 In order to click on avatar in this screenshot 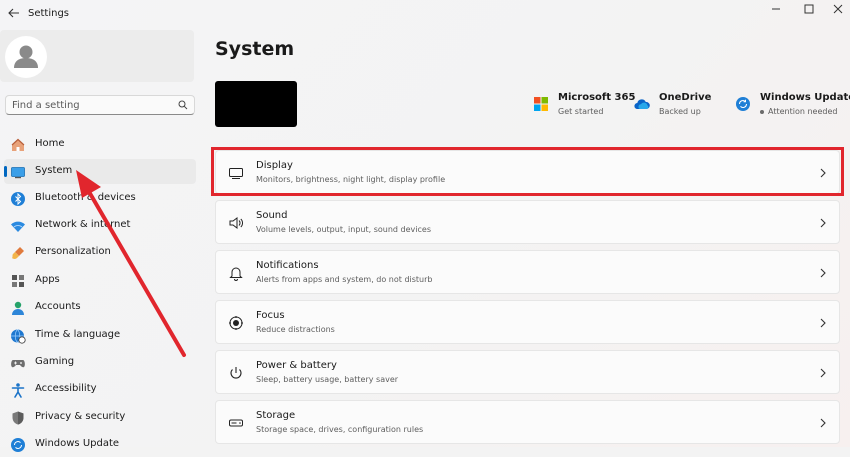, I will do `click(26, 57)`.